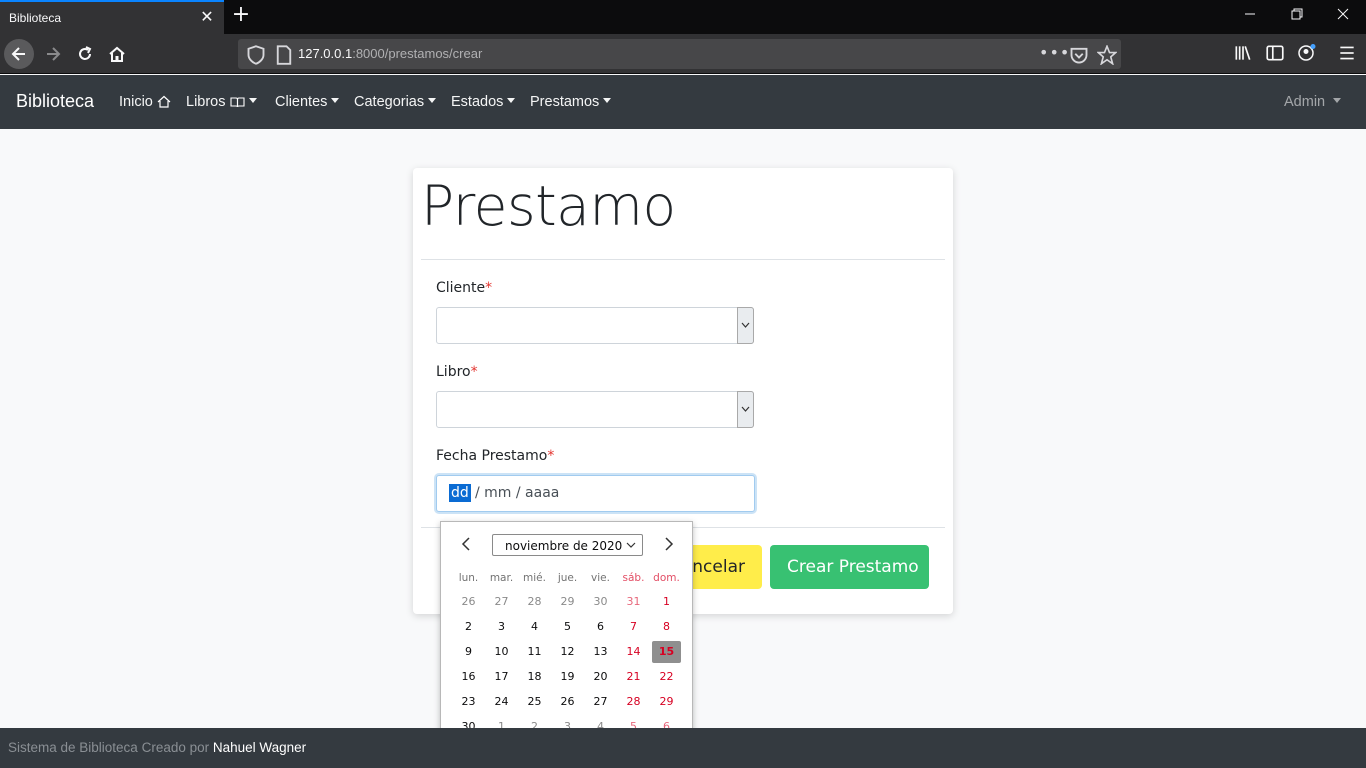 Image resolution: width=1366 pixels, height=768 pixels. I want to click on forward-button, so click(53, 54).